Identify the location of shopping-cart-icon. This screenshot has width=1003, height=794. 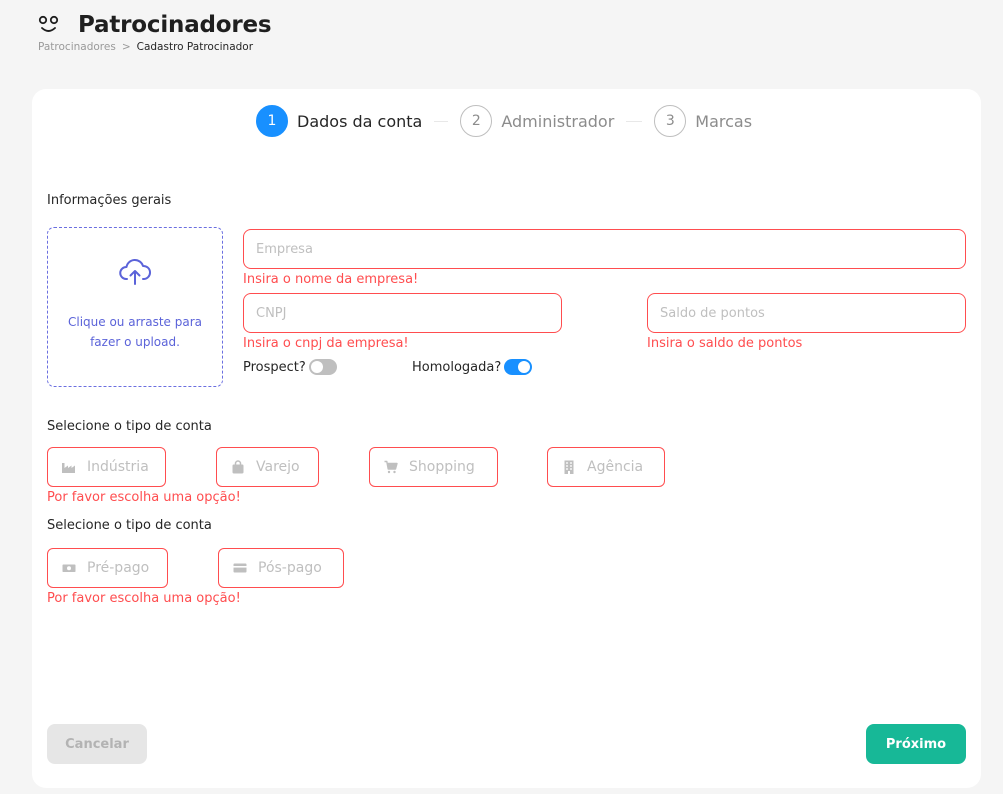
(391, 467).